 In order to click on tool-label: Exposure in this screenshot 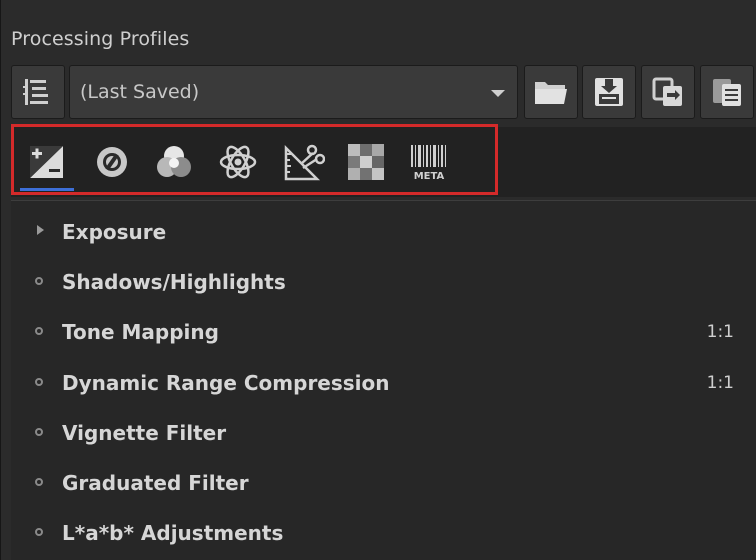, I will do `click(114, 232)`.